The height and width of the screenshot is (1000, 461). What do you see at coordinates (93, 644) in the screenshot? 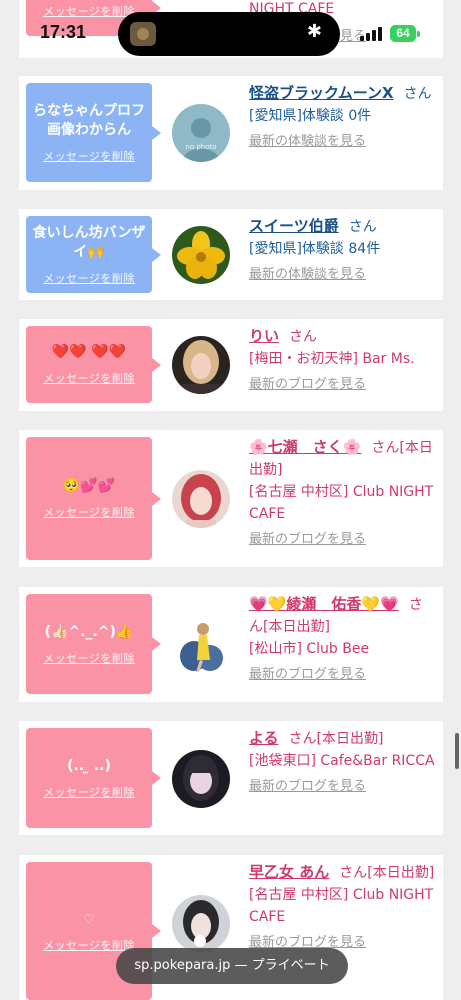
I see `message-bubble: (👍🏻^._.^)👍 メッセージを削除` at bounding box center [93, 644].